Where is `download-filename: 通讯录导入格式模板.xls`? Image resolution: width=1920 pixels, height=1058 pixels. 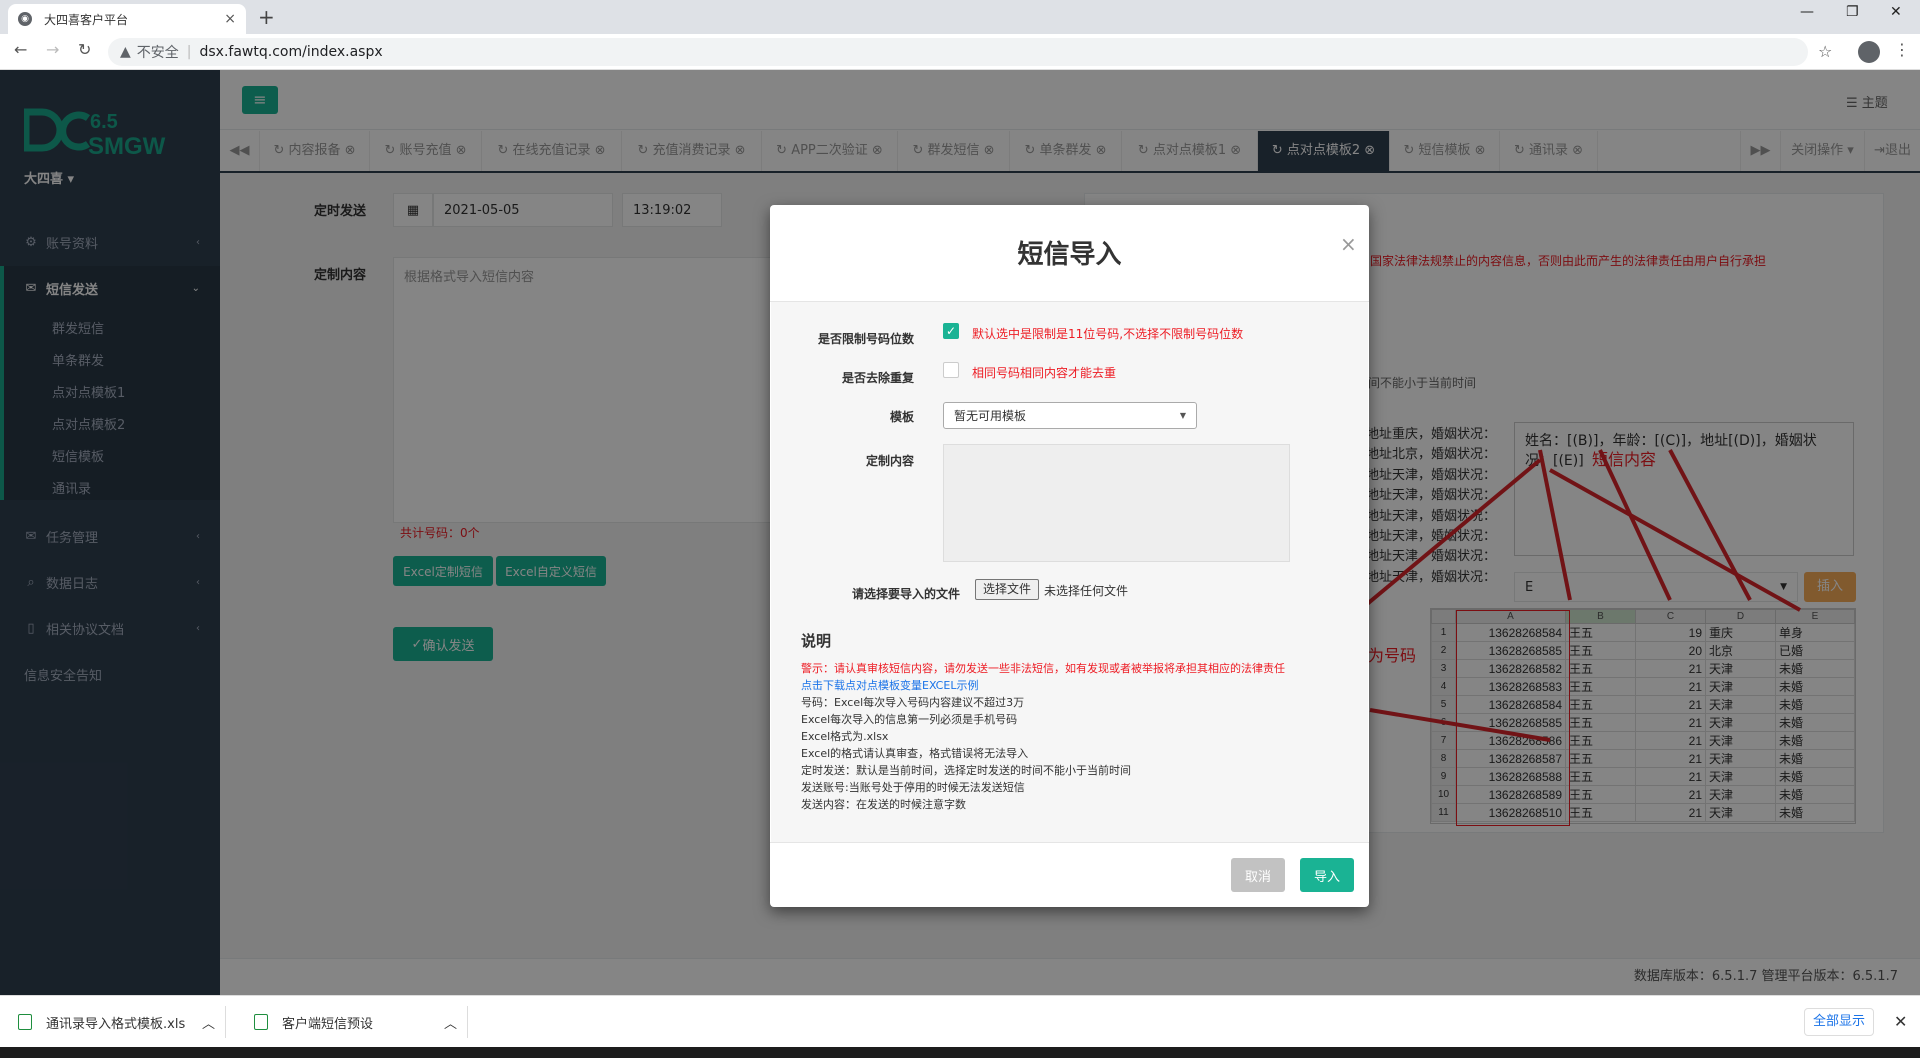
download-filename: 通讯录导入格式模板.xls is located at coordinates (116, 1024).